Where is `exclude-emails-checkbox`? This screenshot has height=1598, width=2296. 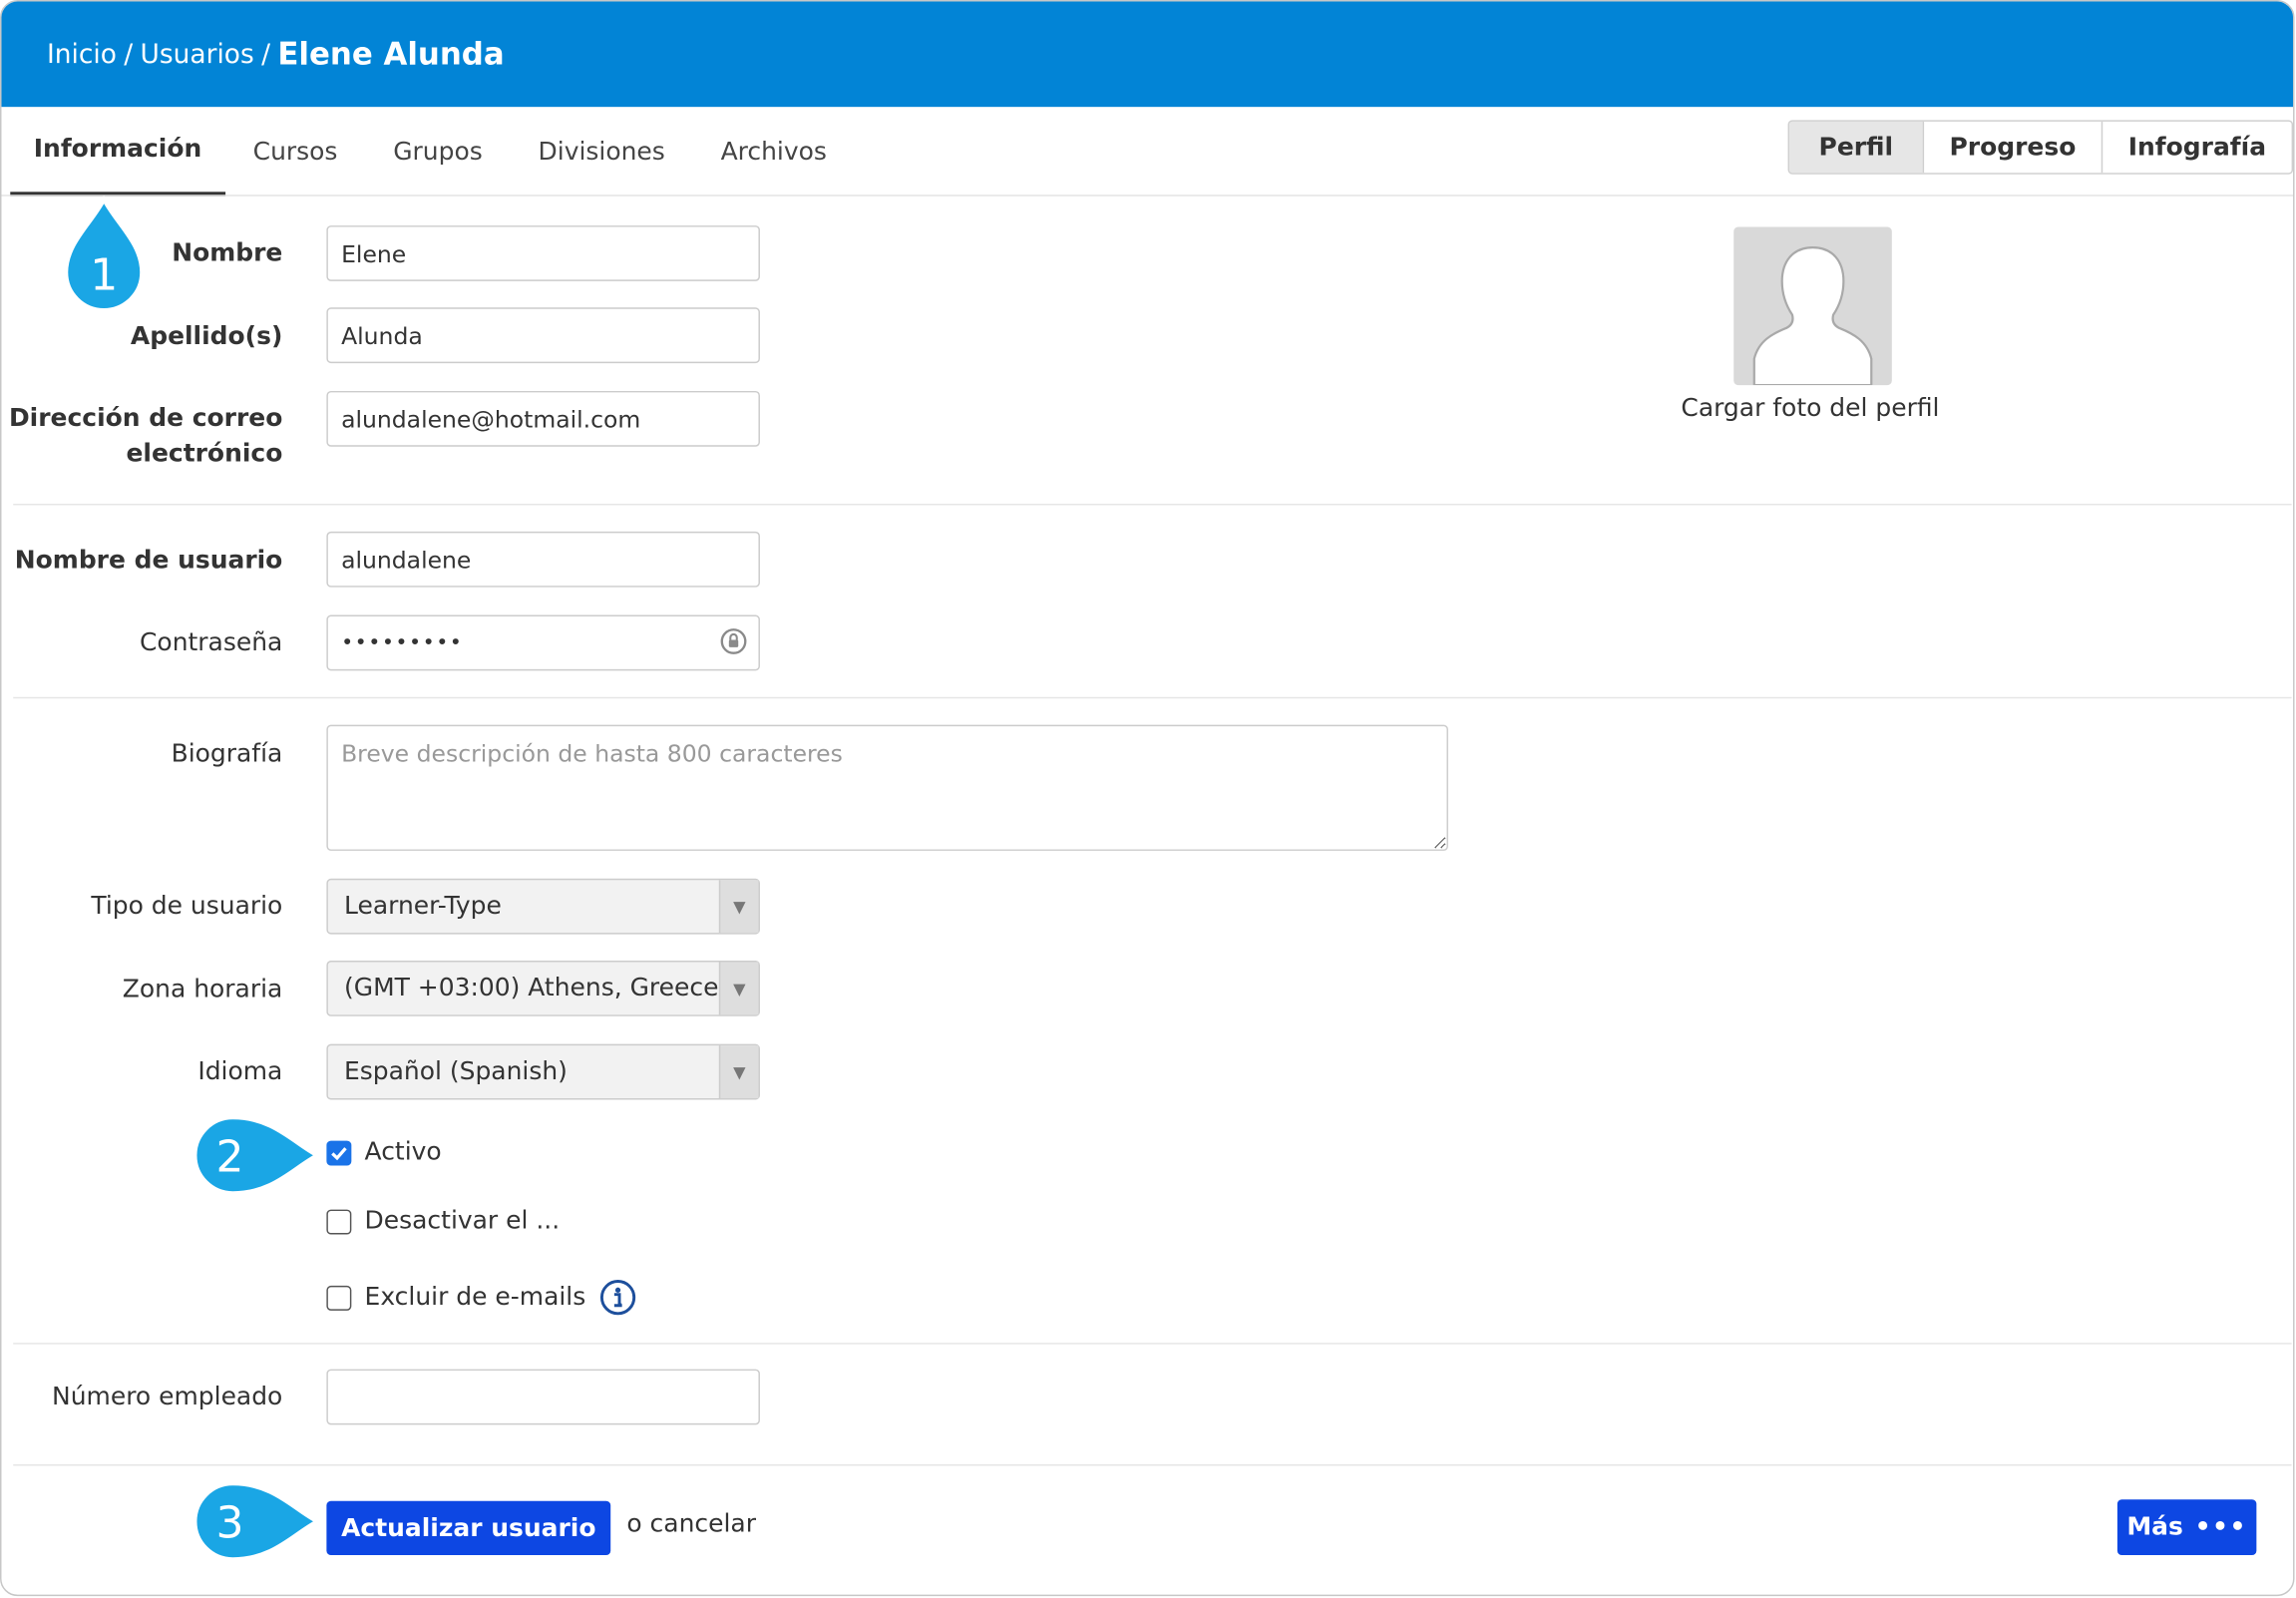
exclude-emails-checkbox is located at coordinates (339, 1298).